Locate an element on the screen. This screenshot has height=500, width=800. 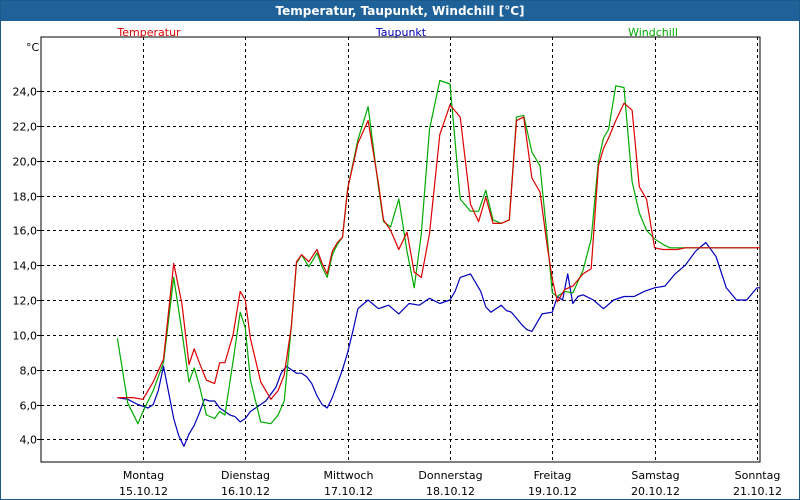
y-tick-label: 16,0 is located at coordinates (25, 231).